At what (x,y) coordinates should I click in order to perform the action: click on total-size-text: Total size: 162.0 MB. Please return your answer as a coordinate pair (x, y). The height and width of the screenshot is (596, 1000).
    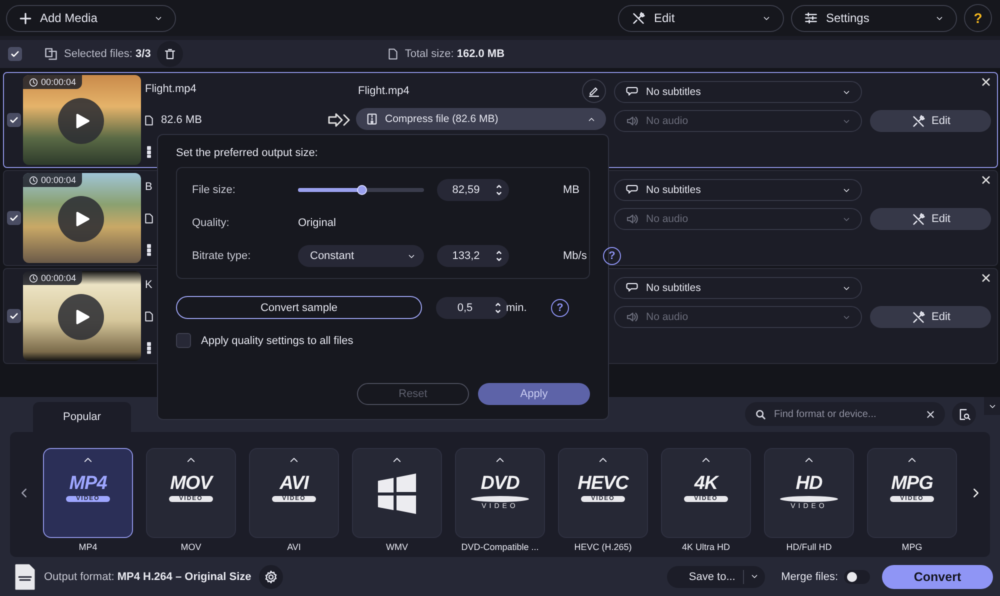
    Looking at the image, I should click on (454, 54).